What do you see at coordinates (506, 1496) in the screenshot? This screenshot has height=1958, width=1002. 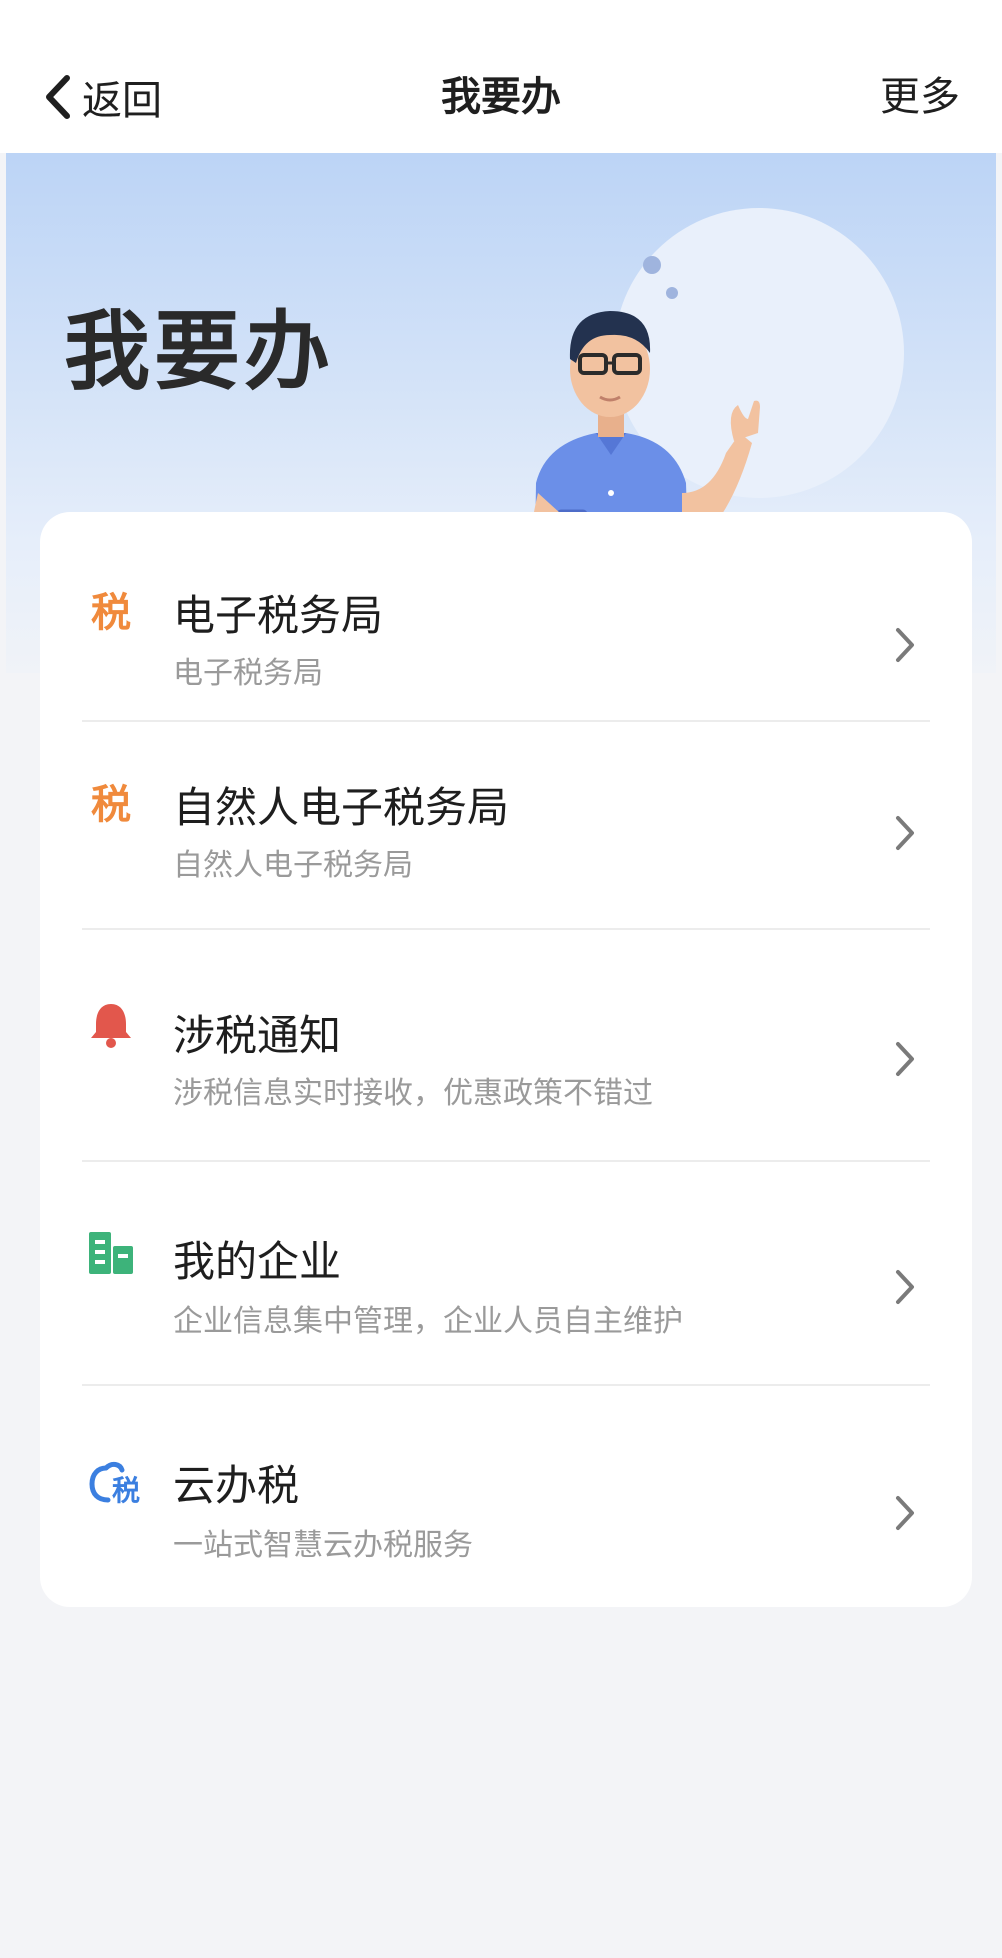 I see `list-item-cloud-tax: 税 云办税 一站式智慧云办税服务` at bounding box center [506, 1496].